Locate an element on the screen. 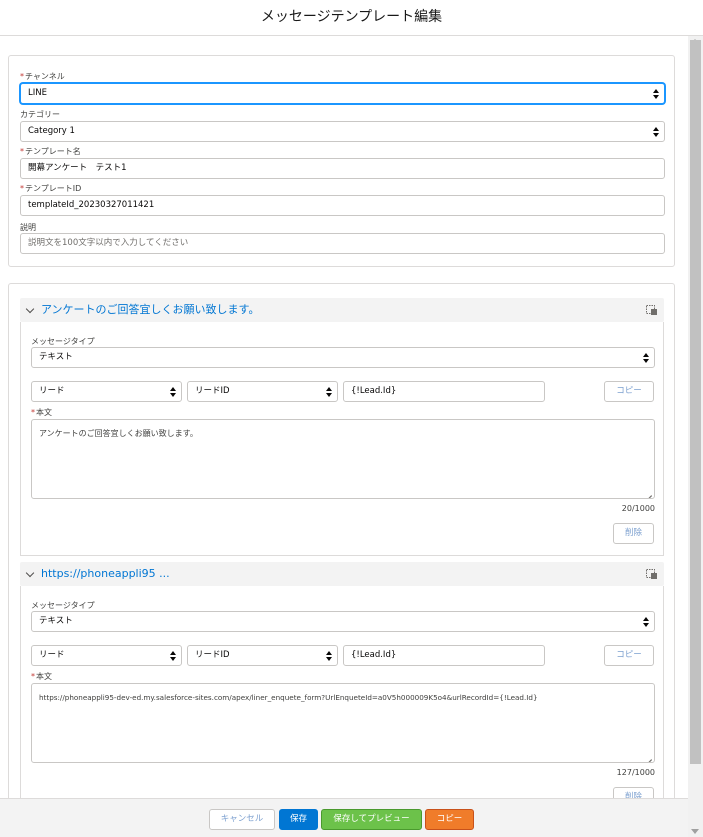 This screenshot has height=837, width=703. scroll-down-arrow-icon is located at coordinates (695, 831).